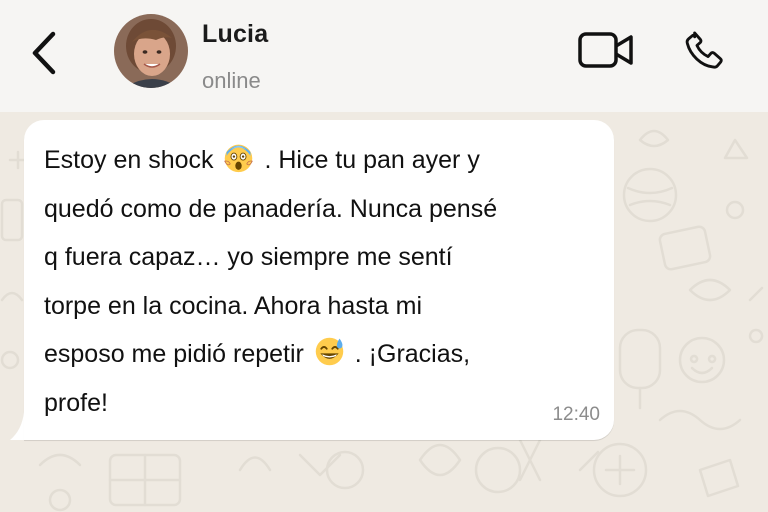  I want to click on voice-call-button, so click(705, 51).